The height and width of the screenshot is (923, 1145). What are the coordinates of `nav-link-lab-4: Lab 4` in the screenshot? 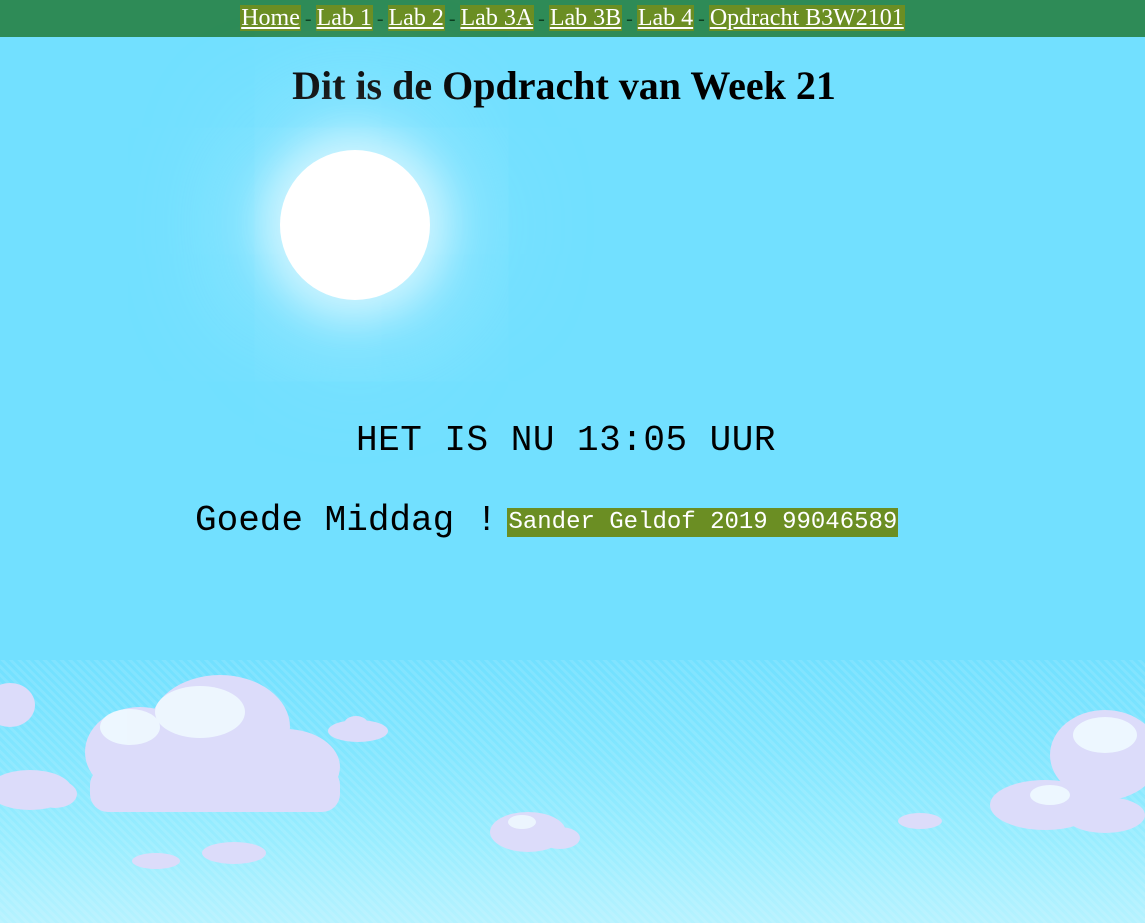 It's located at (665, 18).